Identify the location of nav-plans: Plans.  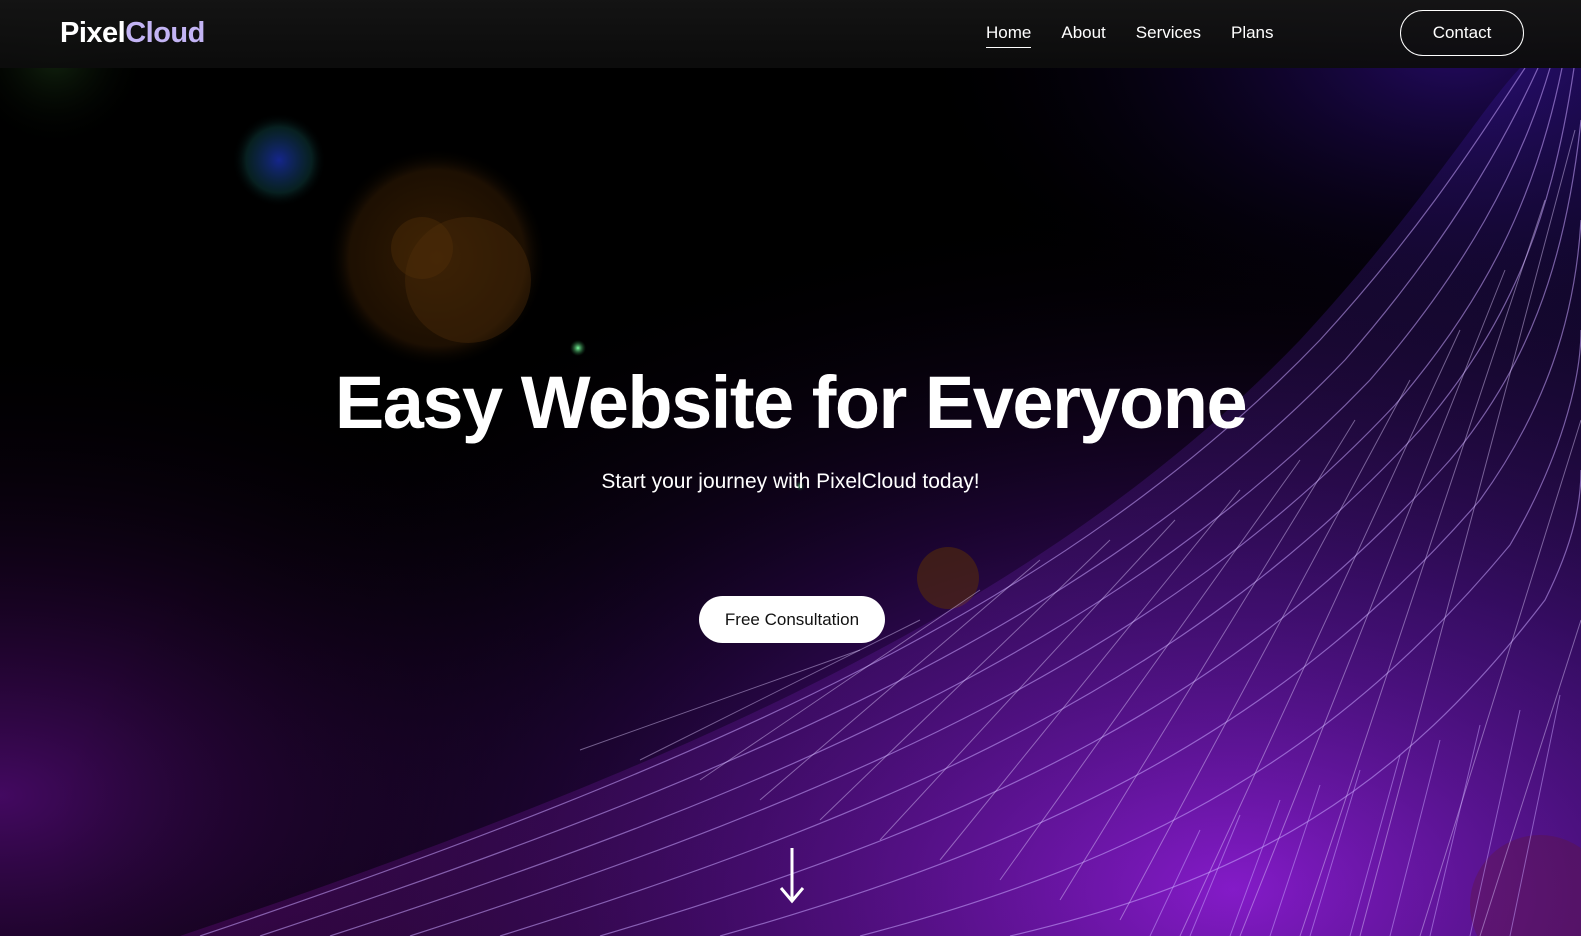
(1252, 34).